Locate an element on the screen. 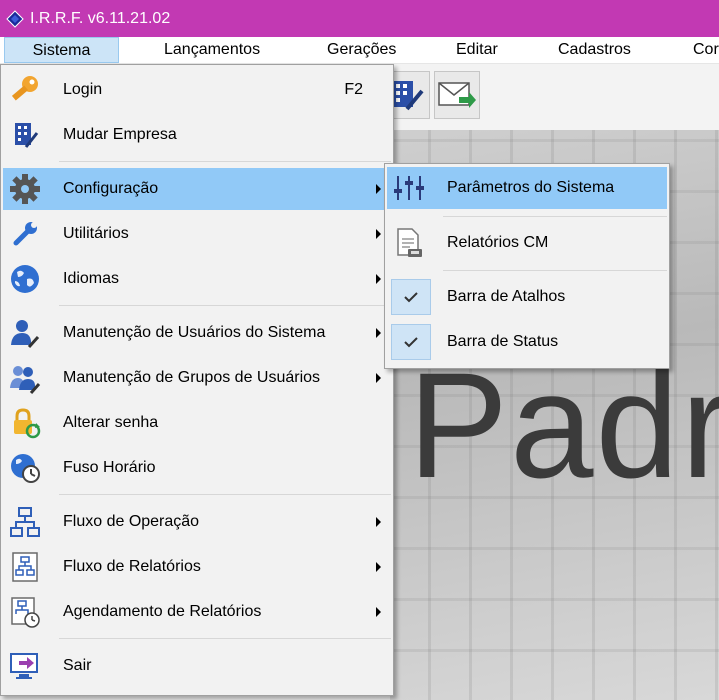 The width and height of the screenshot is (719, 700). menu-item-fluxo-relatorios: Fluxo de Relatórios is located at coordinates (197, 567).